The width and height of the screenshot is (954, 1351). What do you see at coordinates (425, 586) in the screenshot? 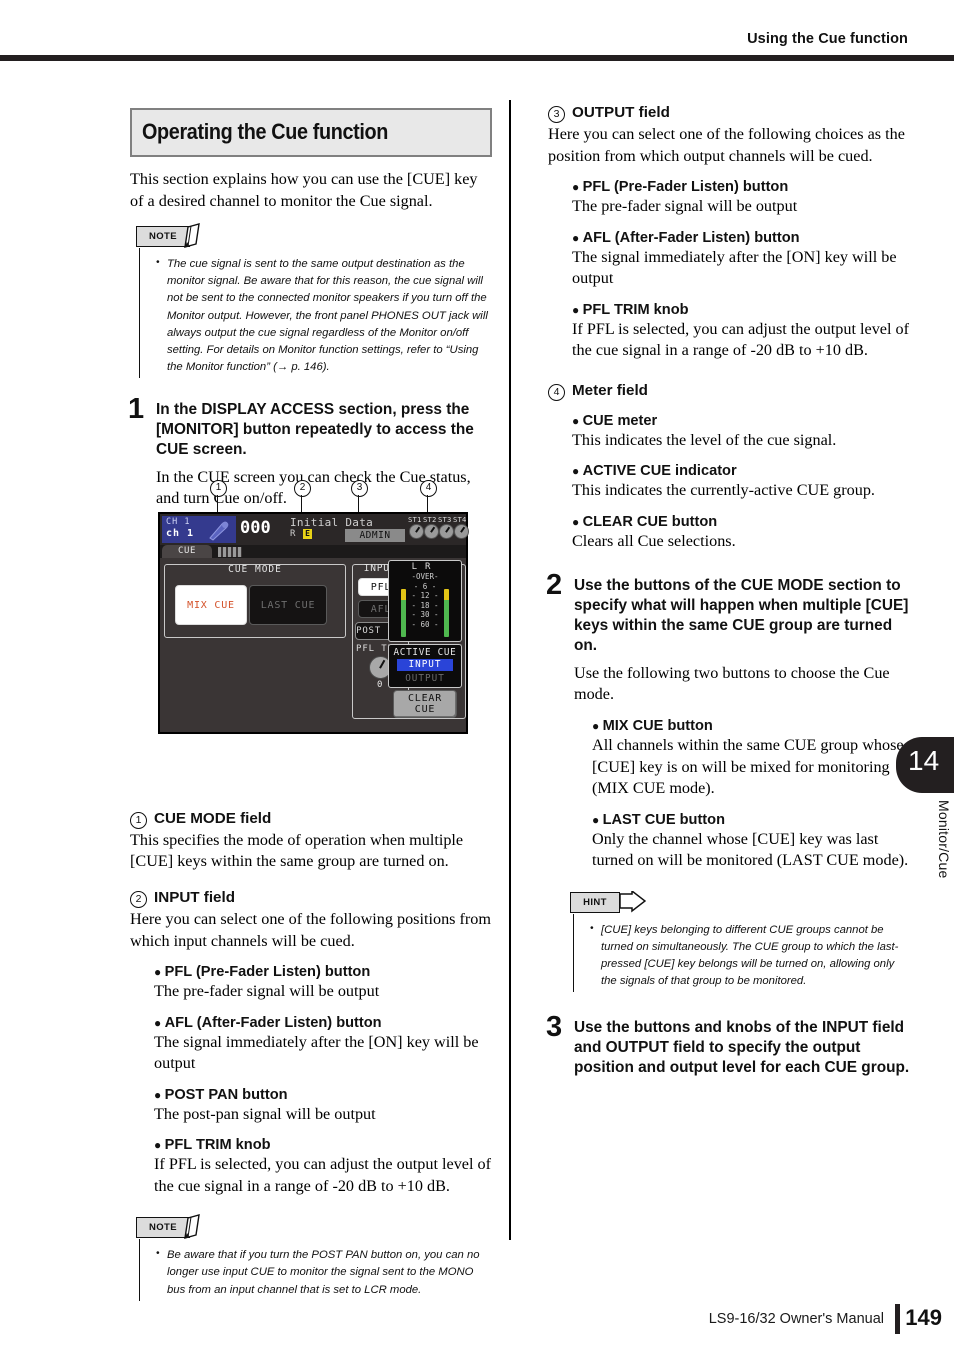
I see `meter-tick: - 6 -` at bounding box center [425, 586].